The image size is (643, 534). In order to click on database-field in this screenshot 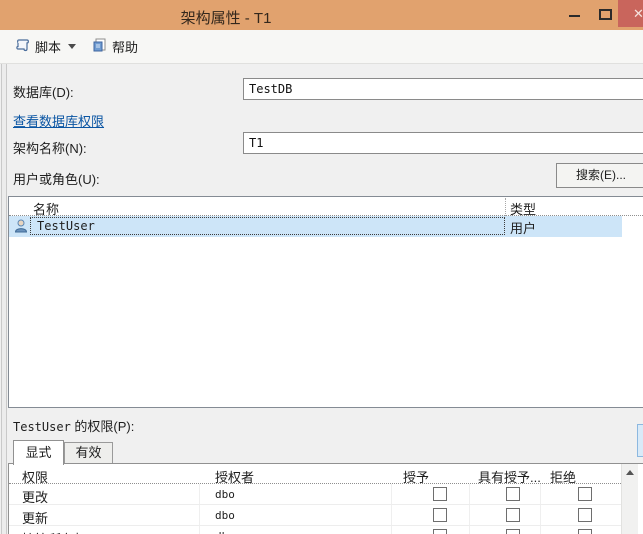, I will do `click(443, 89)`.